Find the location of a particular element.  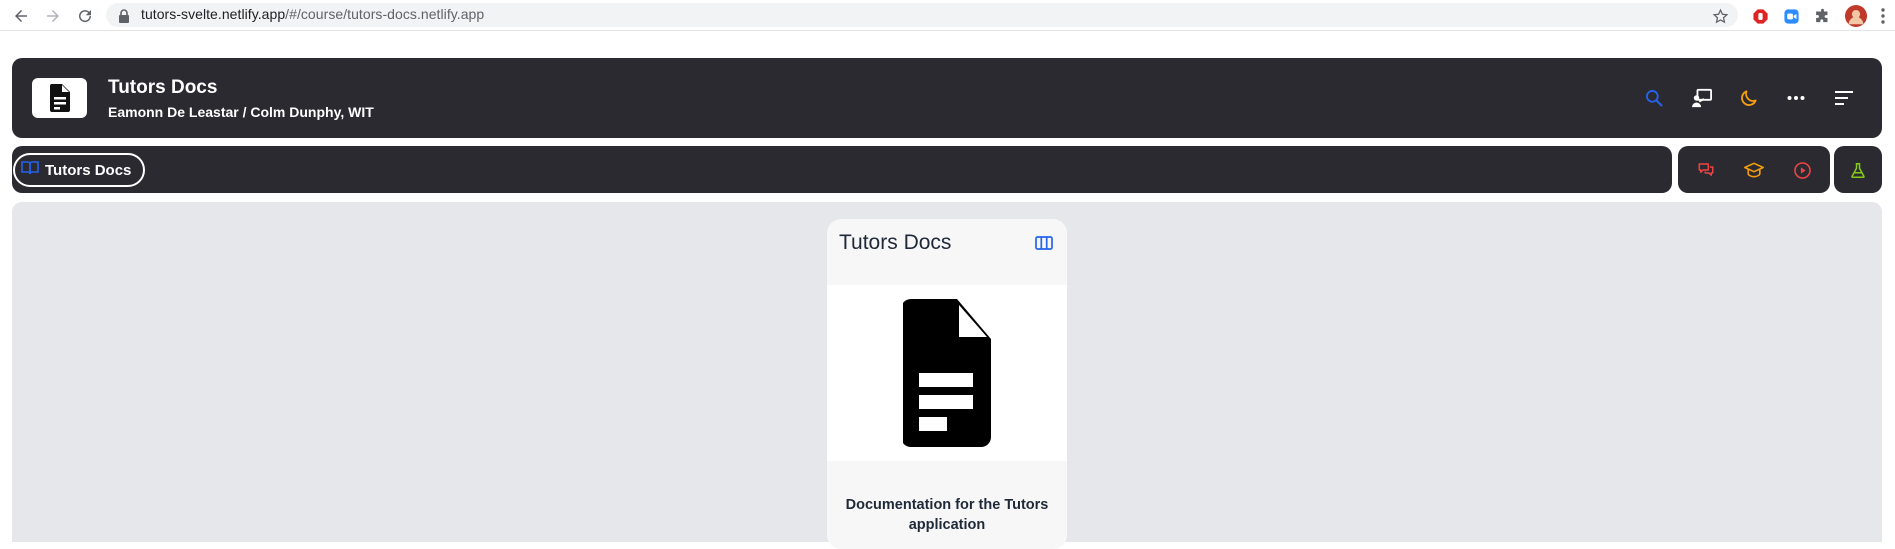

zoom-extension-icon is located at coordinates (1791, 16).